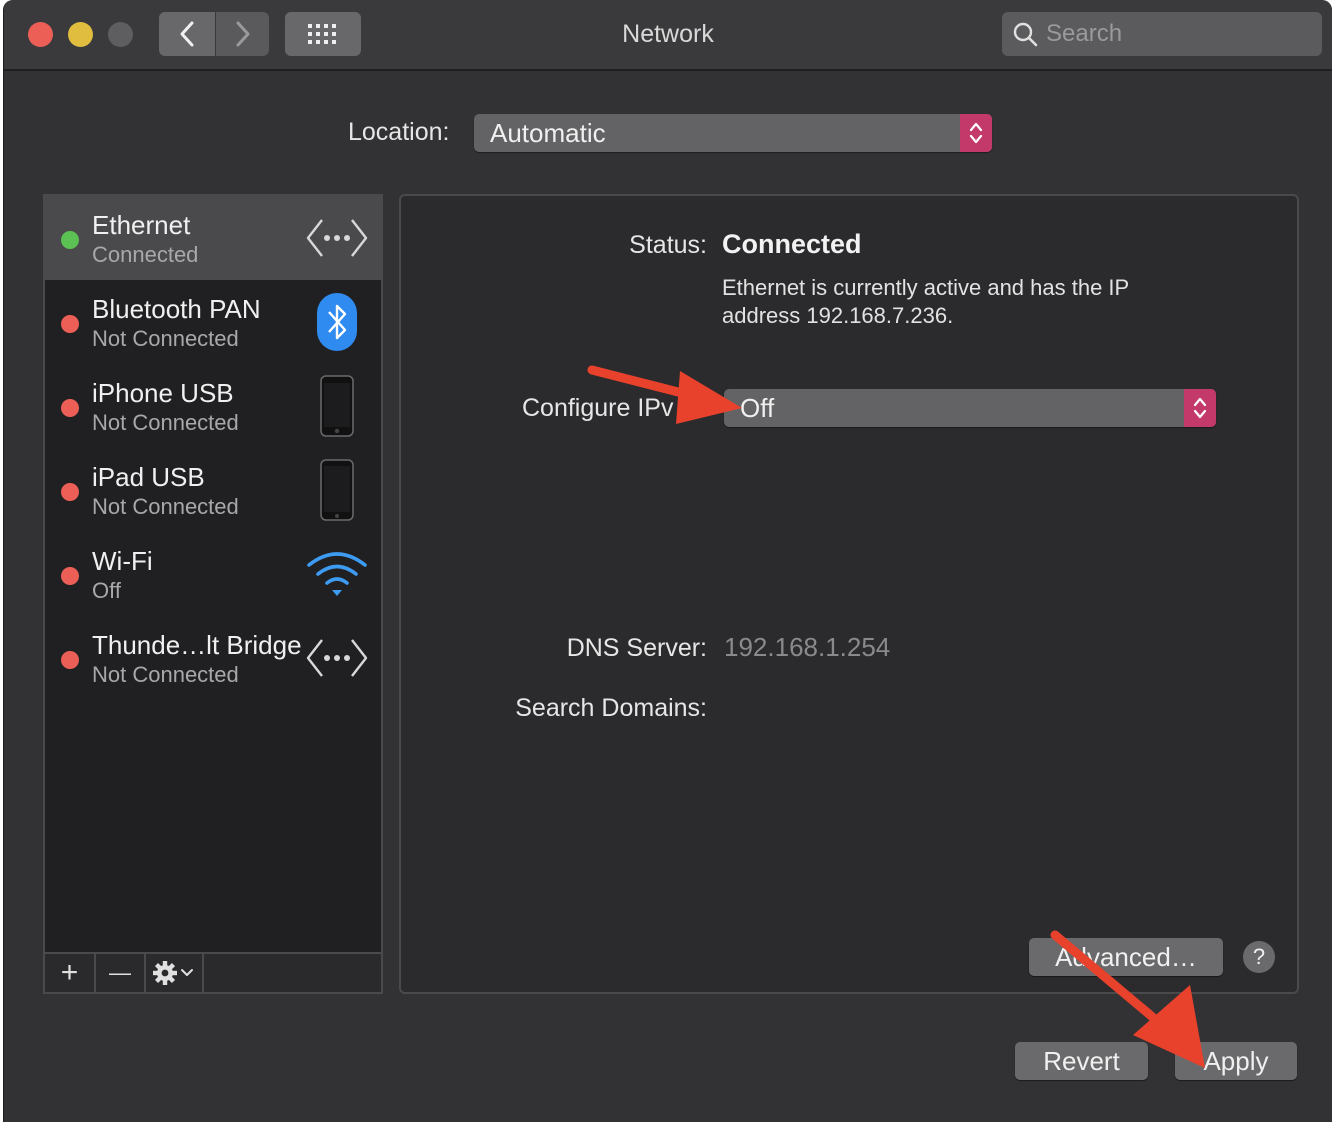  I want to click on apply-button: Apply, so click(1236, 1061).